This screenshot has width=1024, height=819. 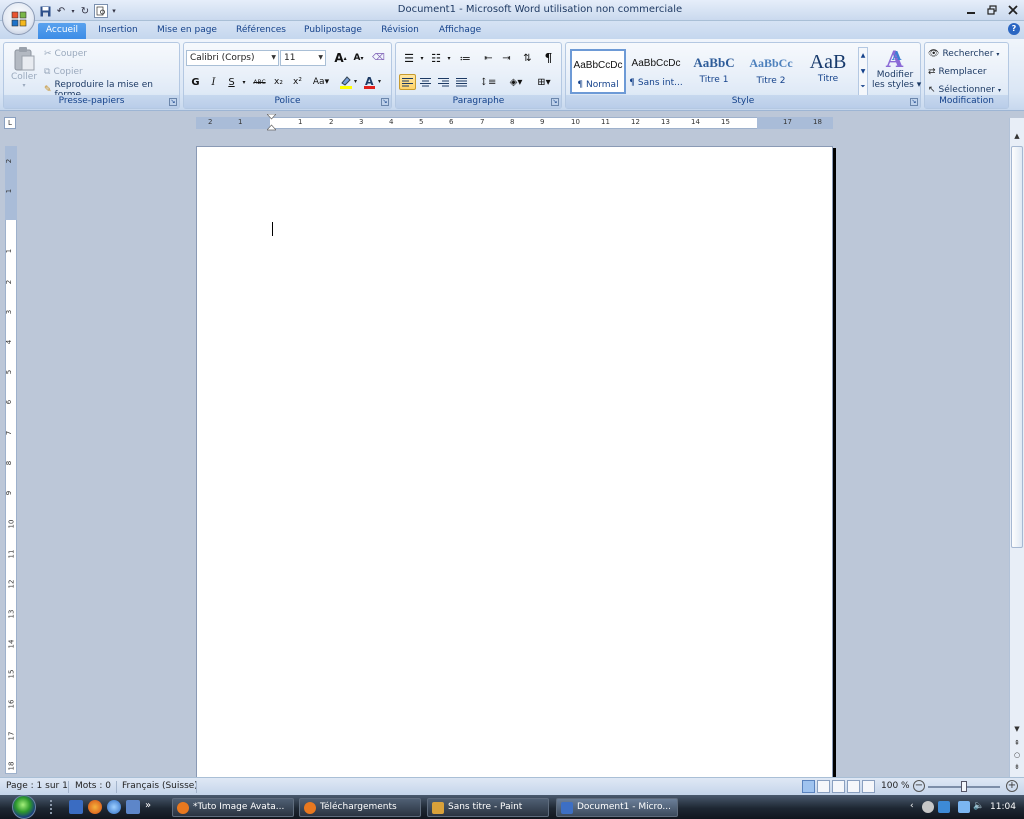 I want to click on tray-user-icon, so click(x=928, y=807).